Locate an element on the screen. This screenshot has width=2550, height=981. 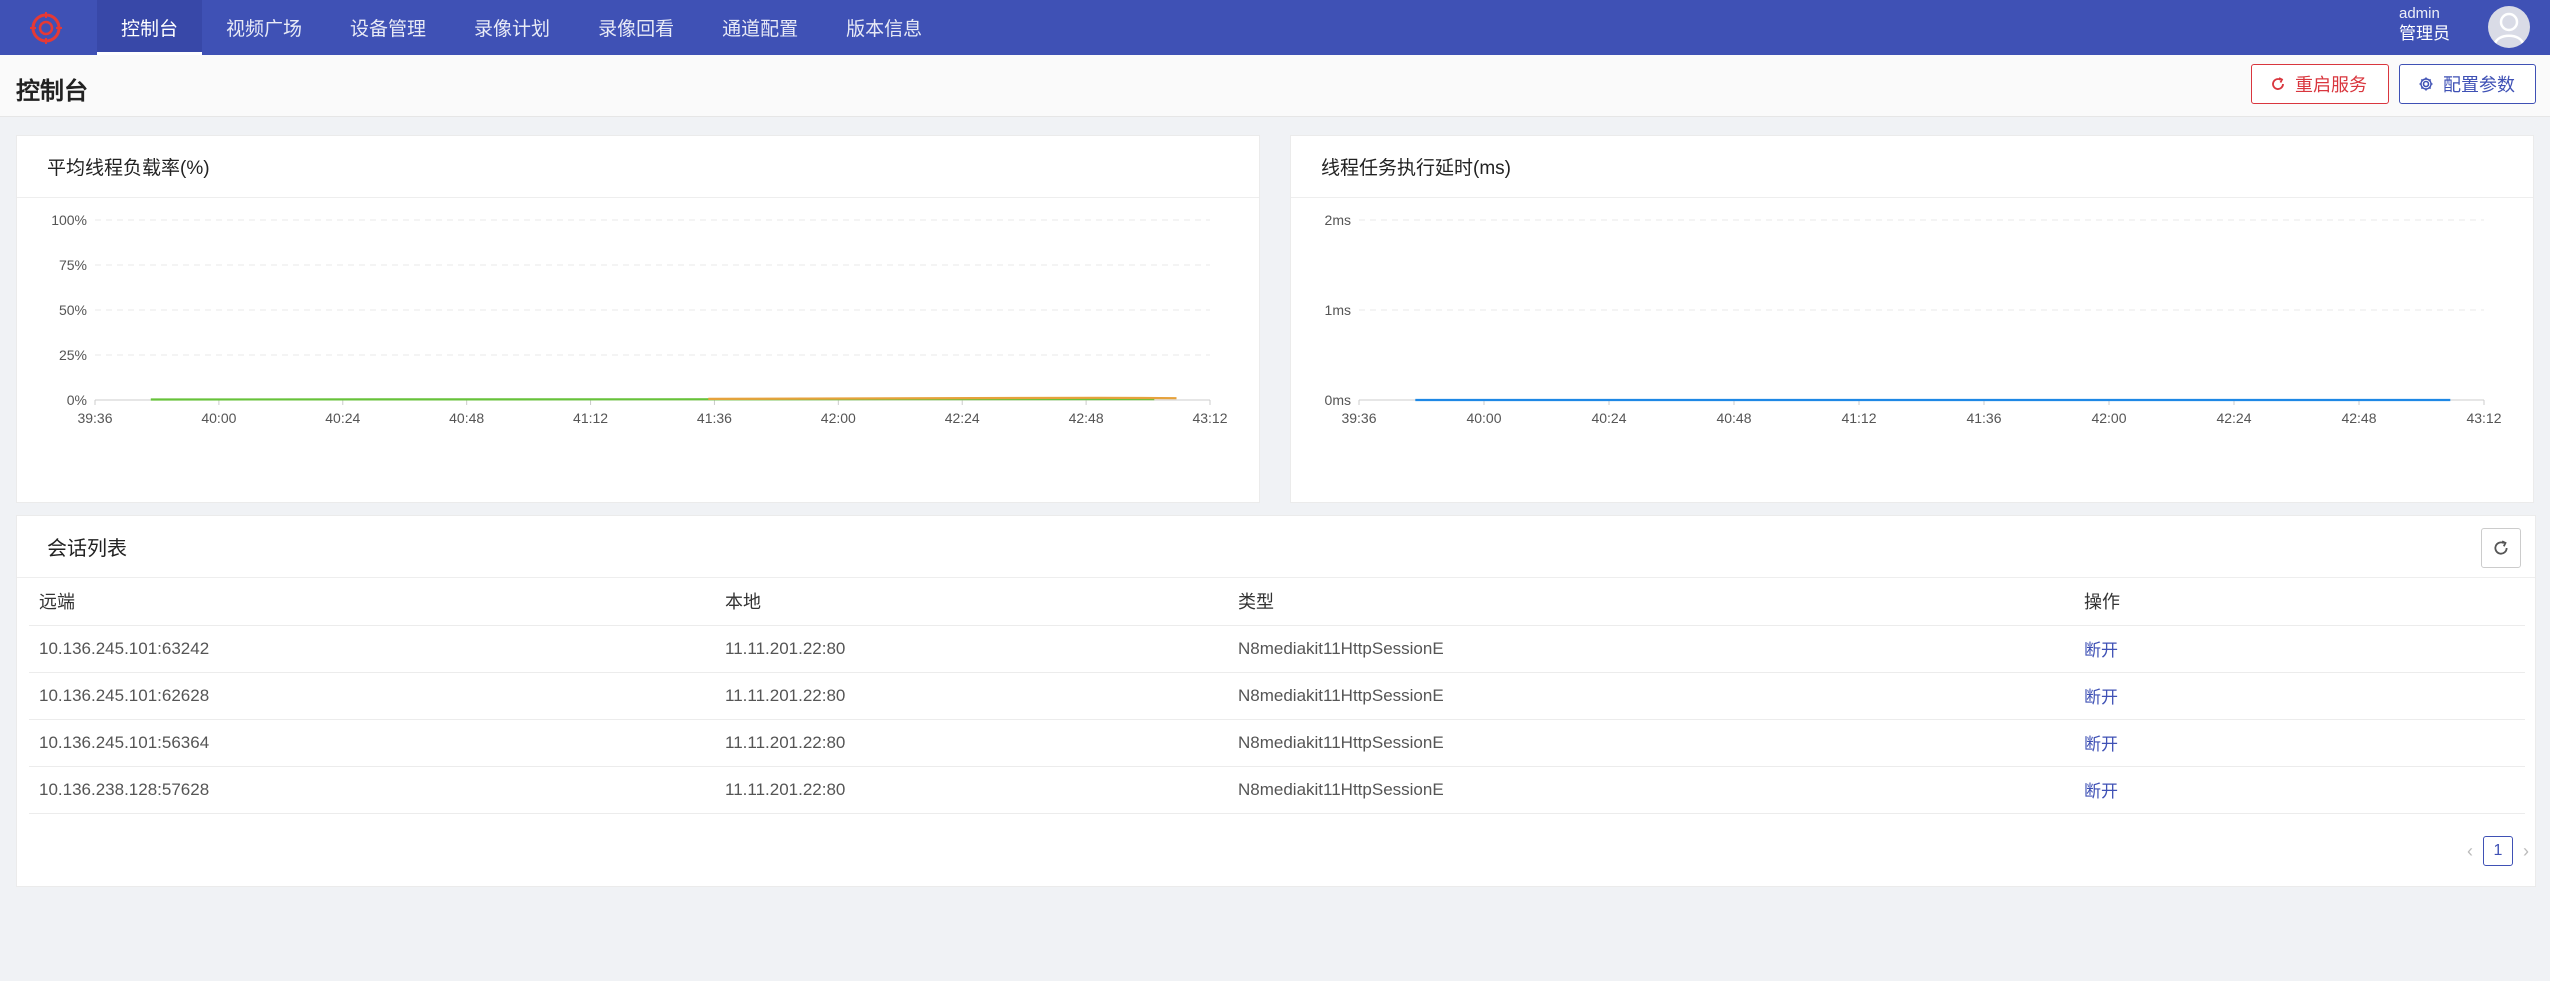
table-header-row: 远端 本地 类型 操作 is located at coordinates (1277, 602).